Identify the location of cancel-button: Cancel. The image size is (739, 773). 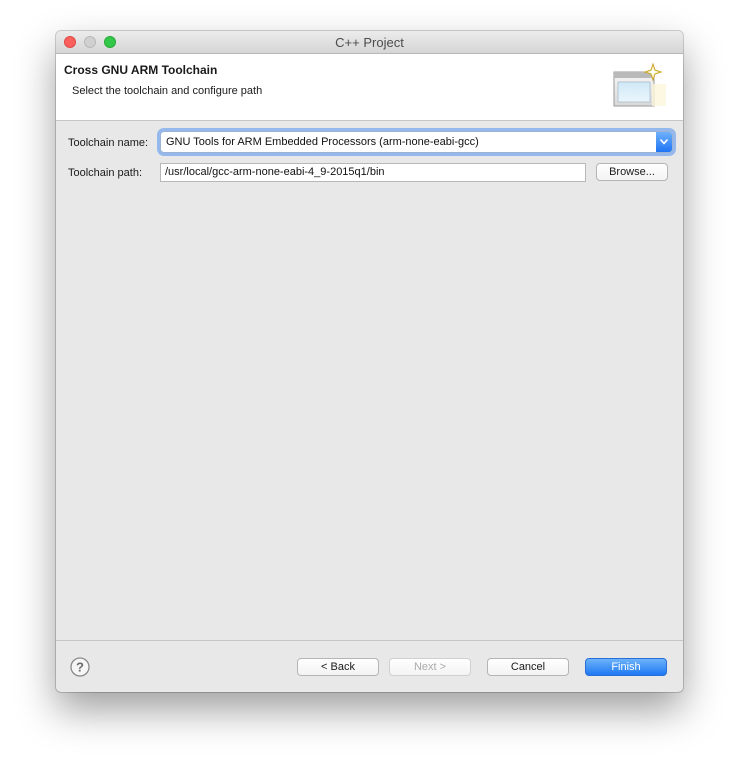
(528, 667).